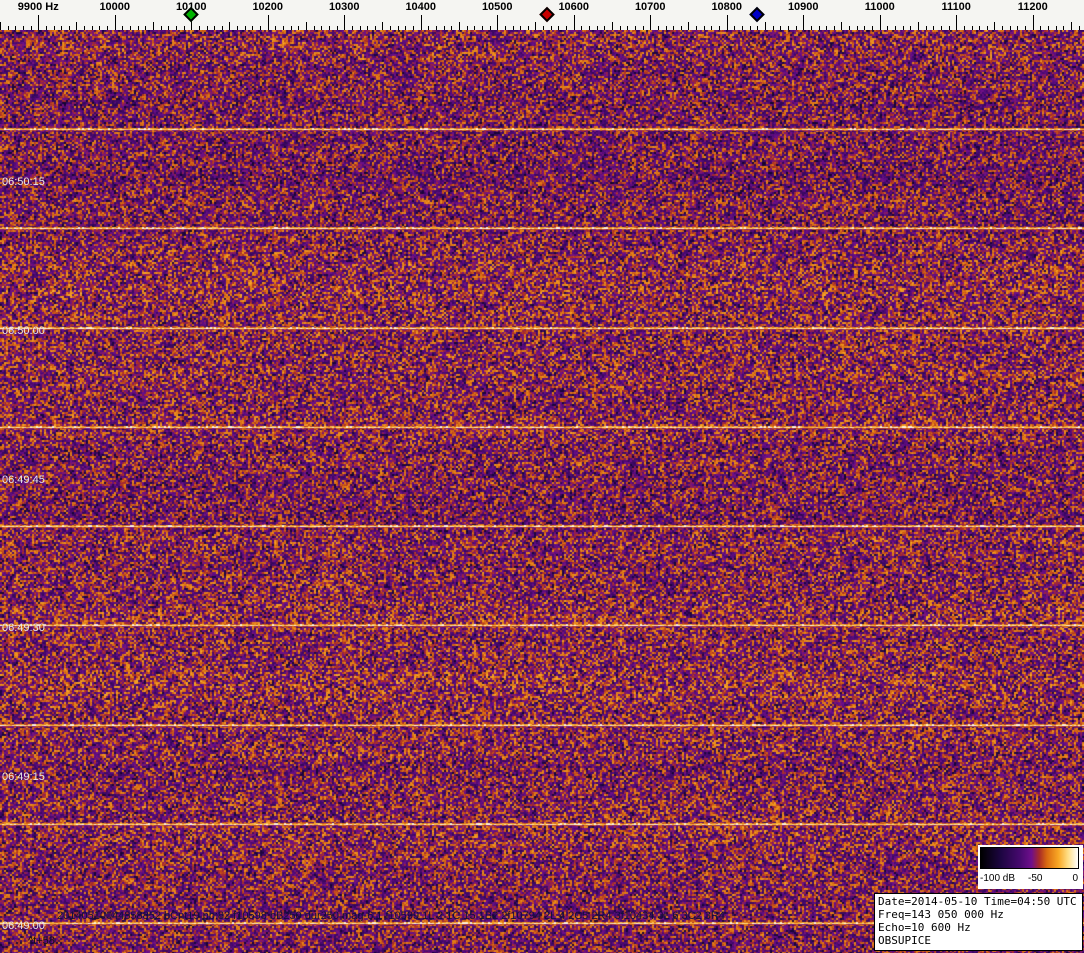  What do you see at coordinates (574, 7) in the screenshot?
I see `ruler-tick-label: 10600` at bounding box center [574, 7].